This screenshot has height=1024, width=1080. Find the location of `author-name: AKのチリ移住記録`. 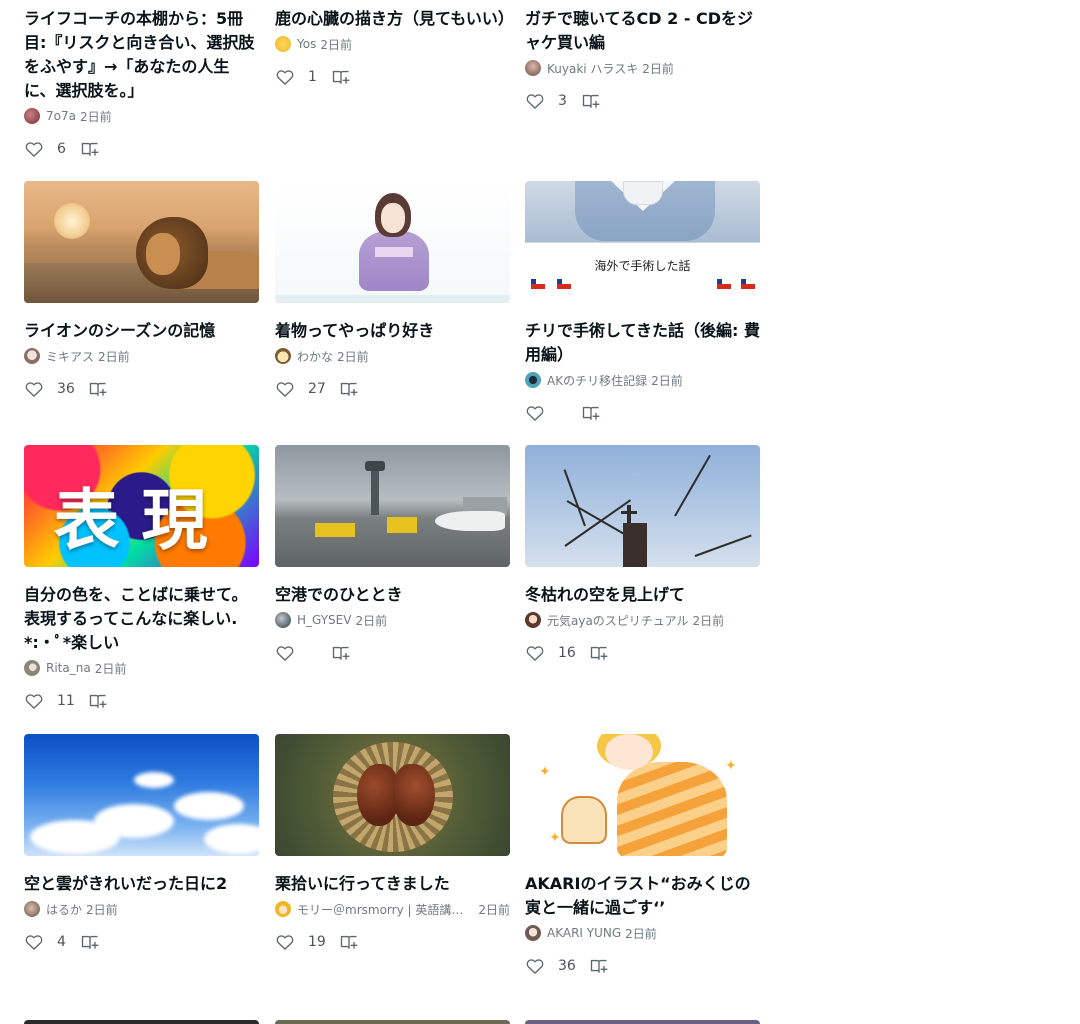

author-name: AKのチリ移住記録 is located at coordinates (597, 380).